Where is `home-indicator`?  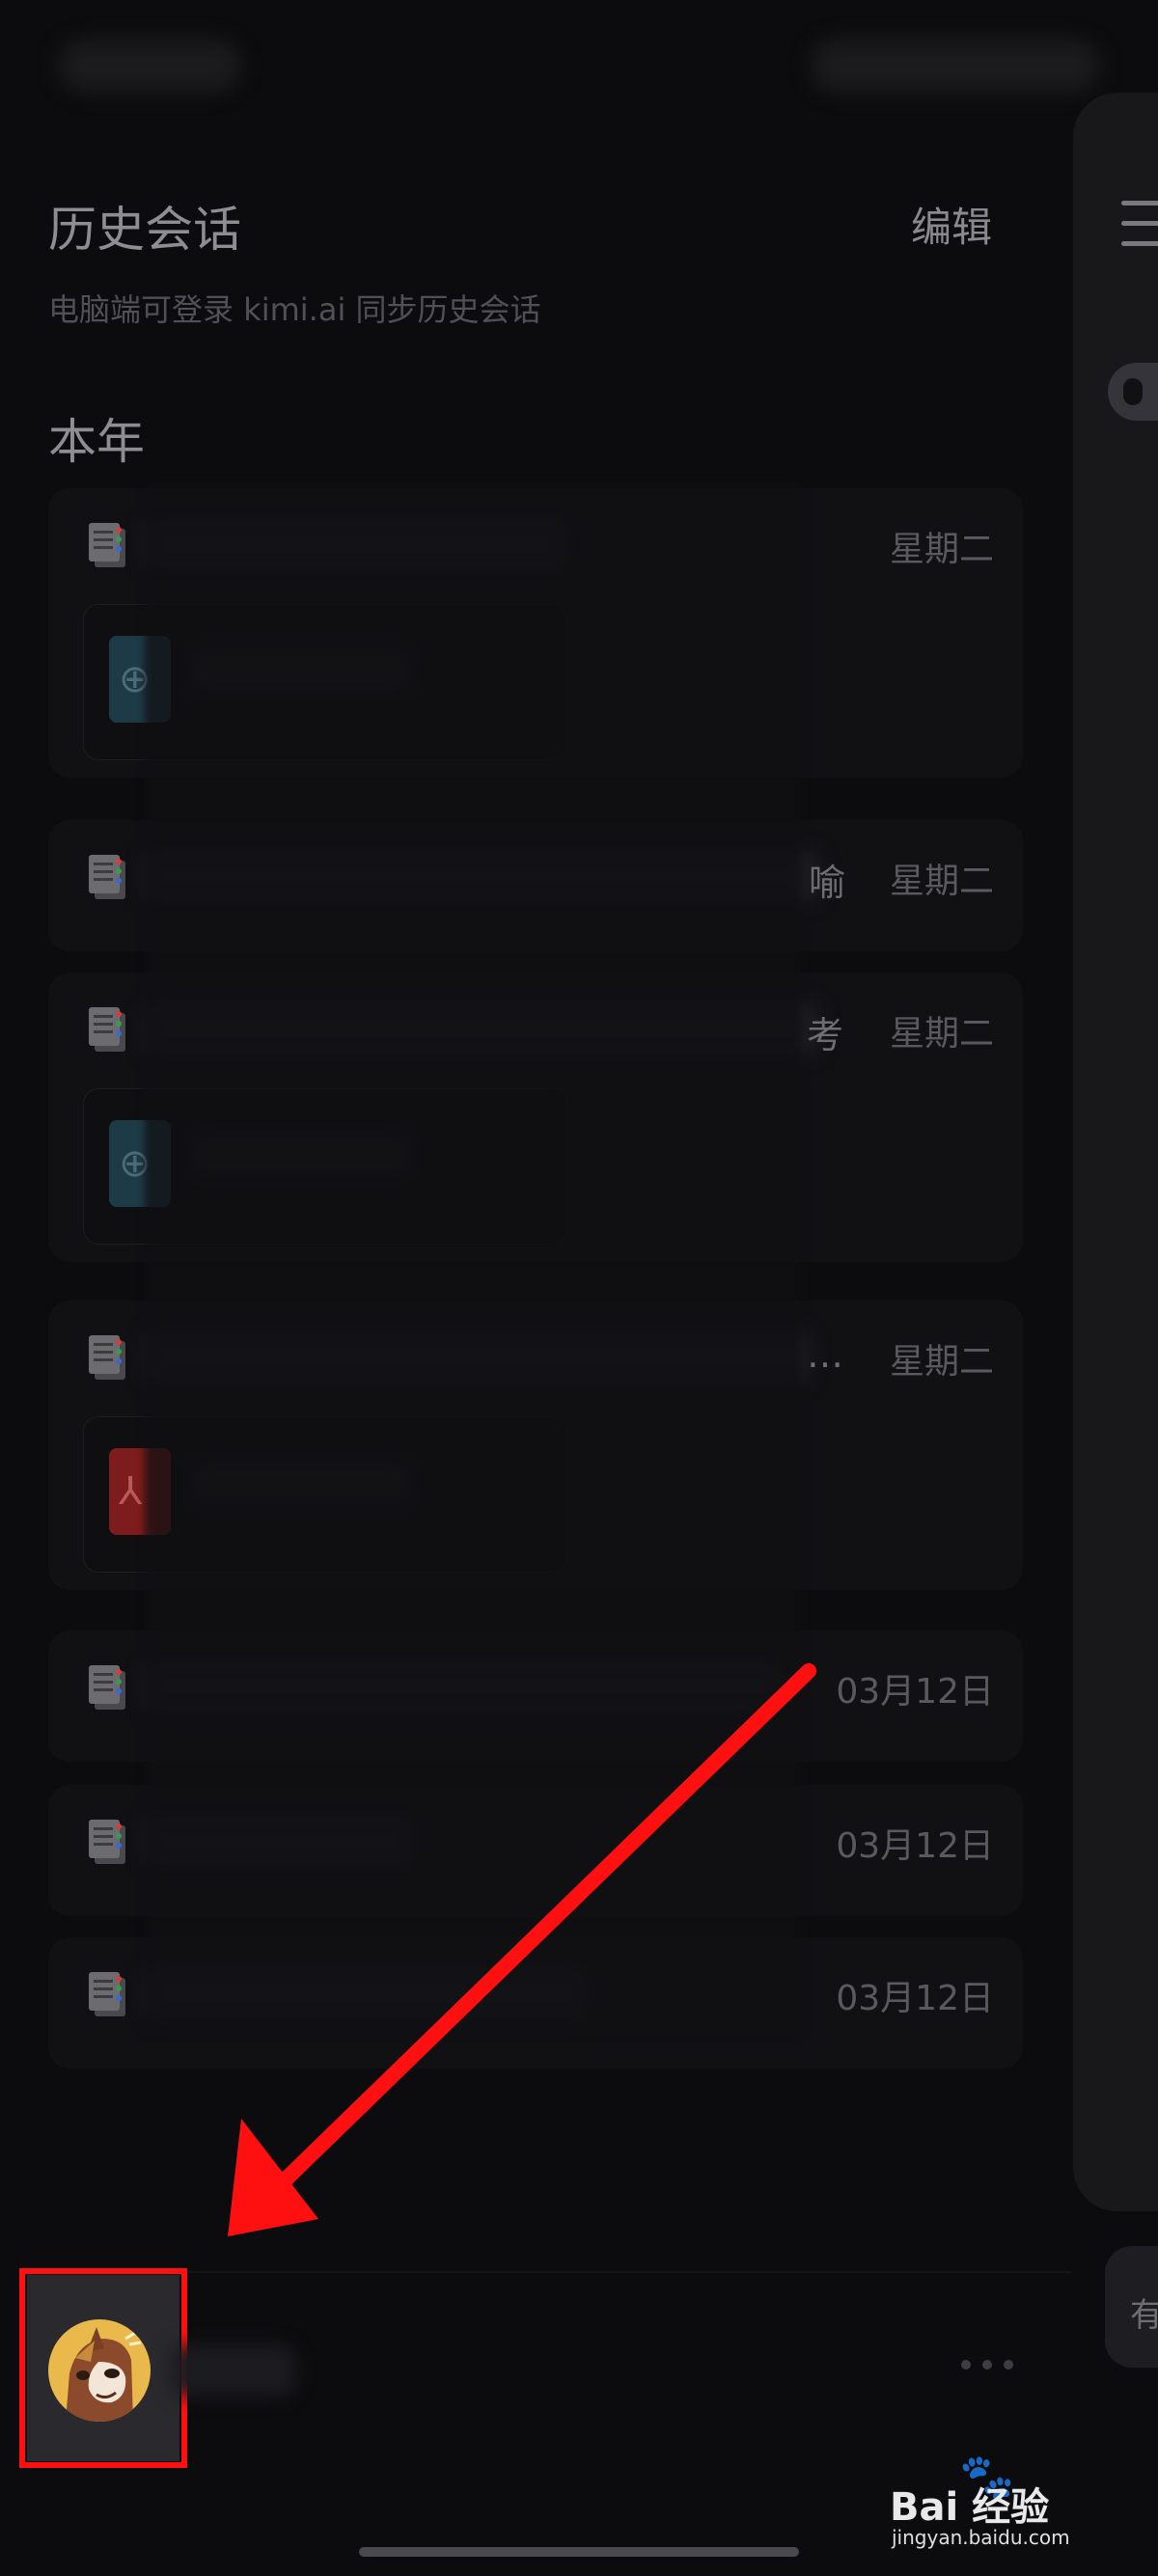
home-indicator is located at coordinates (579, 2552).